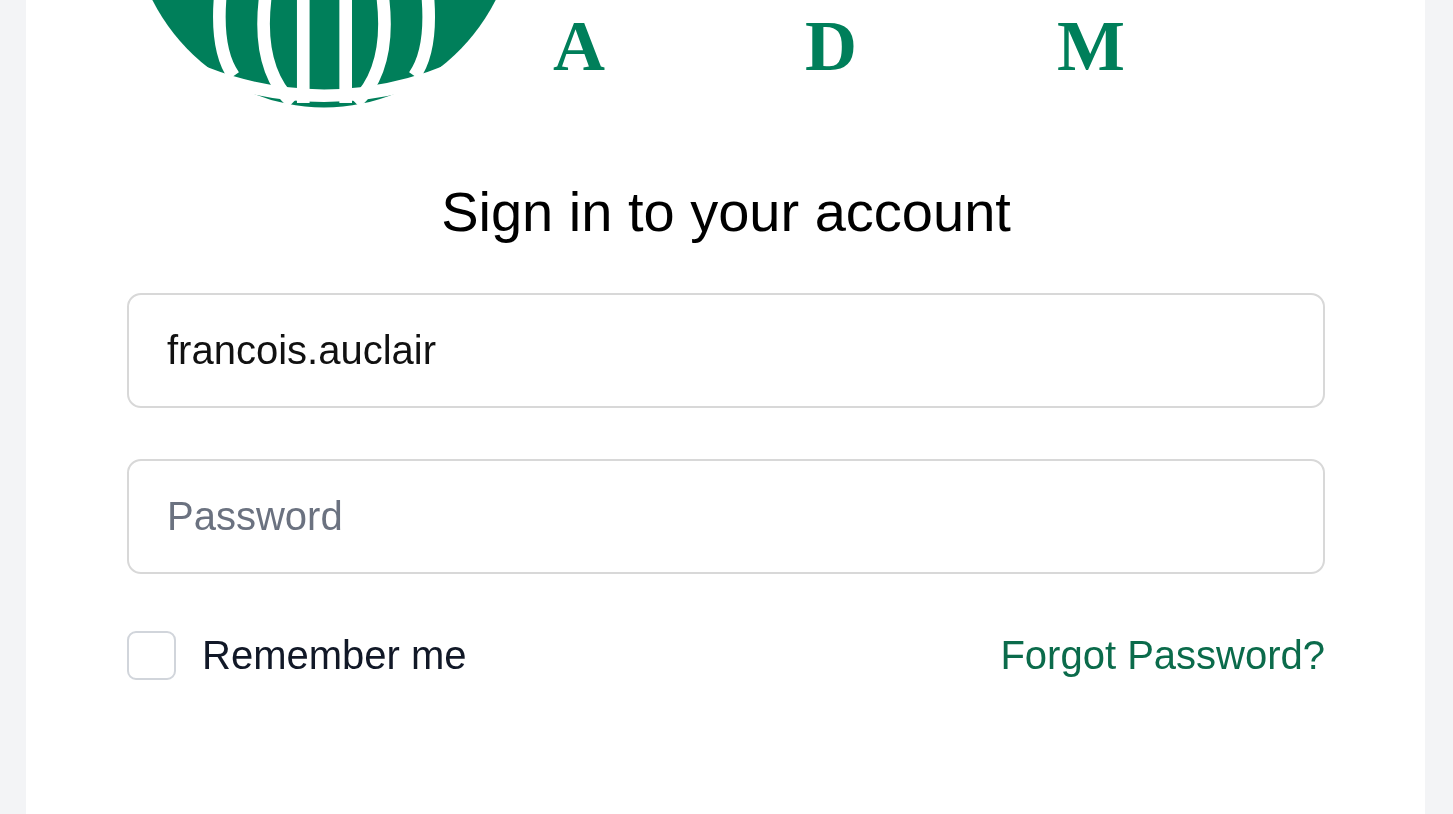 The image size is (1453, 814). Describe the element at coordinates (726, 211) in the screenshot. I see `page-title: Sign in to your account` at that location.